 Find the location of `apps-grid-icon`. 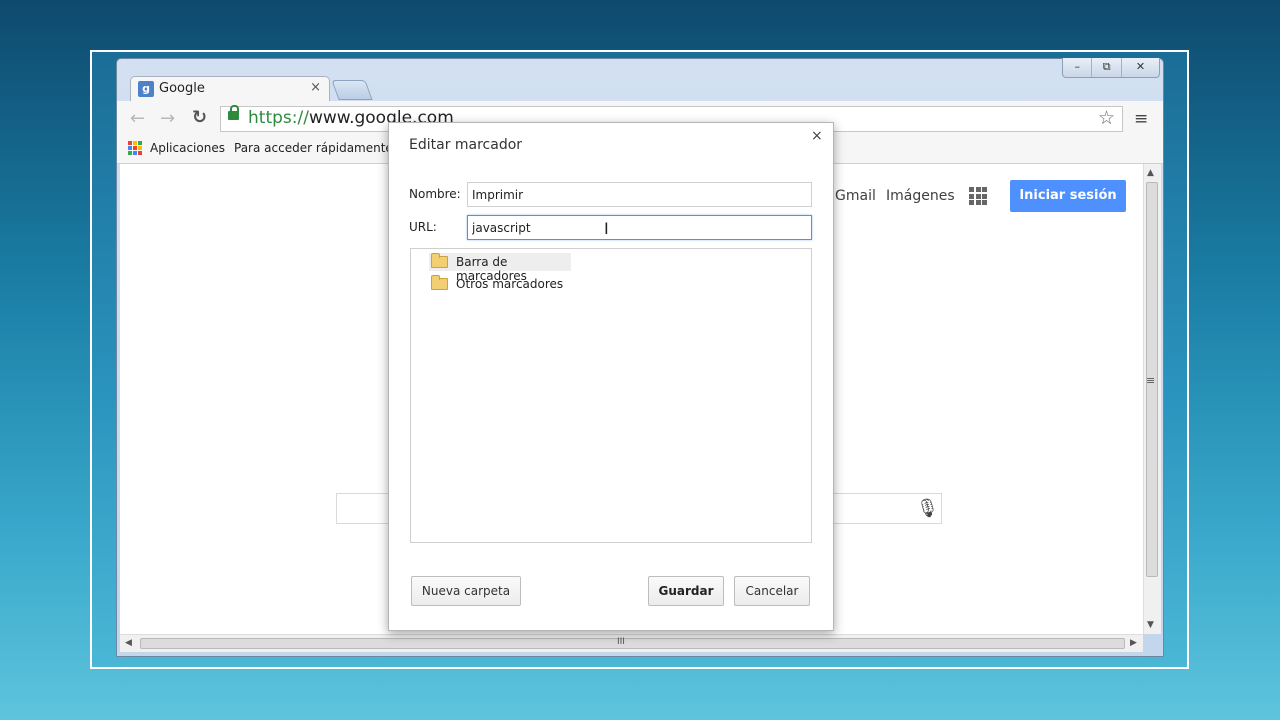

apps-grid-icon is located at coordinates (135, 148).